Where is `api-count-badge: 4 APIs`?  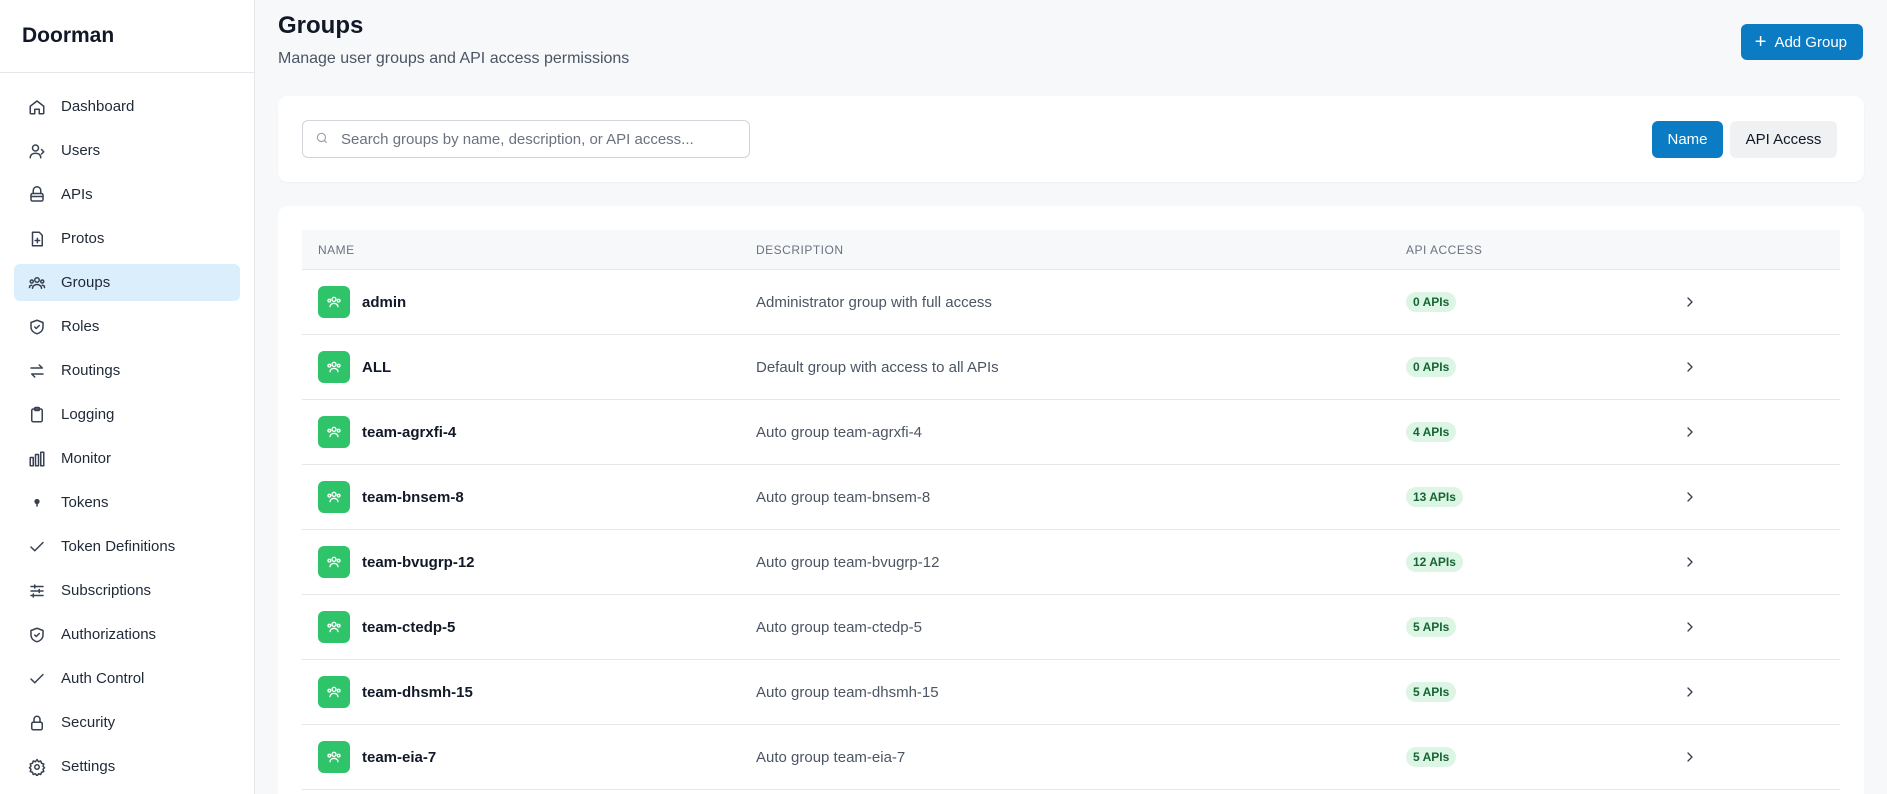
api-count-badge: 4 APIs is located at coordinates (1431, 432).